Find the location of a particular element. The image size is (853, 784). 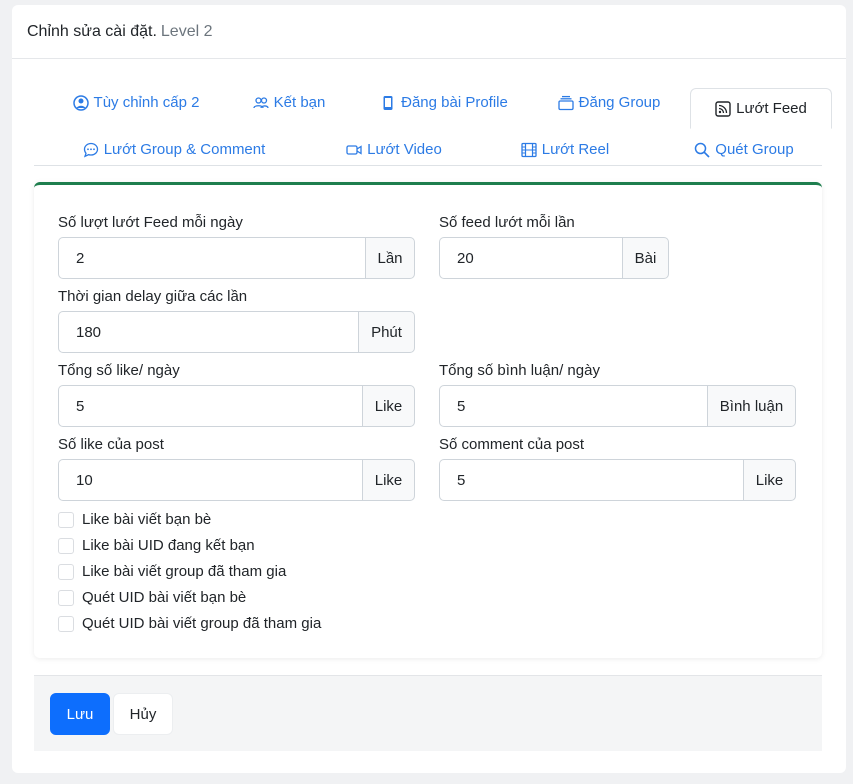

checkbox-scan-uid-friends-posts: Quét UID bài viết bạn bè is located at coordinates (152, 597).